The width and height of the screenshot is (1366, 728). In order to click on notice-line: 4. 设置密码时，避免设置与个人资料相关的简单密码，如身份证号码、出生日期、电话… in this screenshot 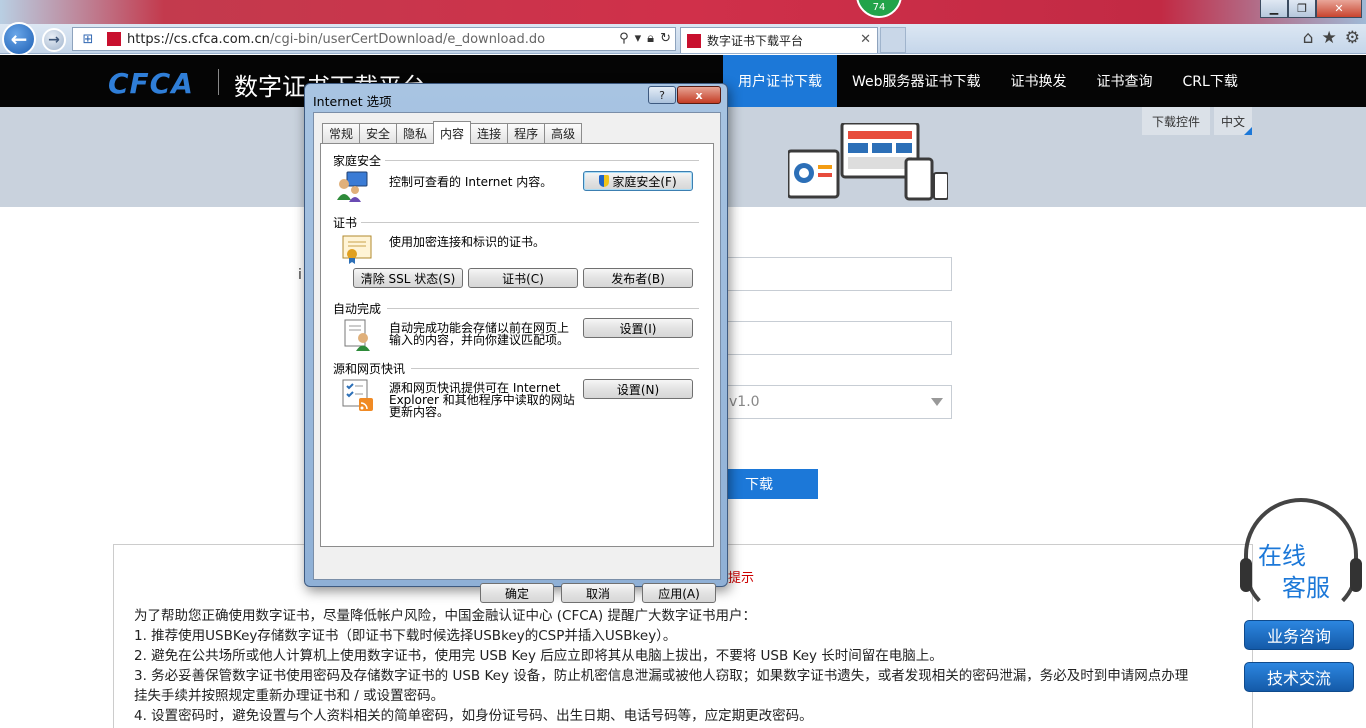, I will do `click(473, 716)`.